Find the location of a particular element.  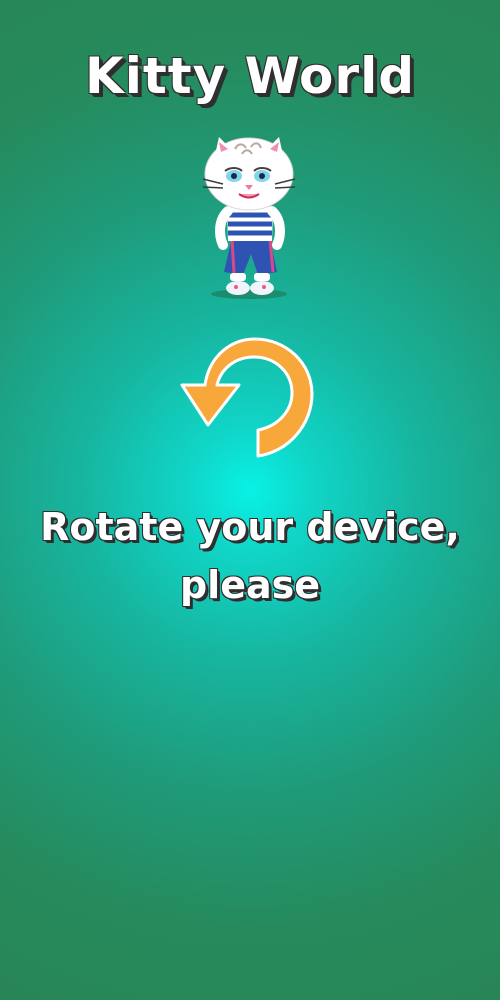

rotate-message-line-1: Rotate your device, is located at coordinates (250, 527).